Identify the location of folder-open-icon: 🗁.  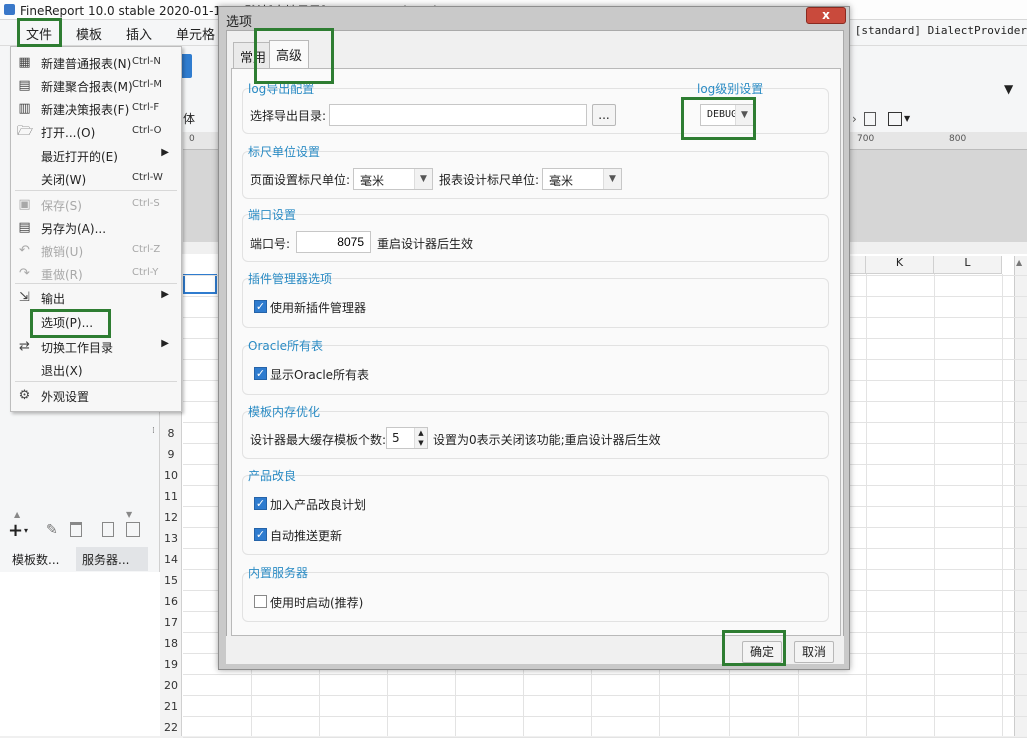
(25, 131).